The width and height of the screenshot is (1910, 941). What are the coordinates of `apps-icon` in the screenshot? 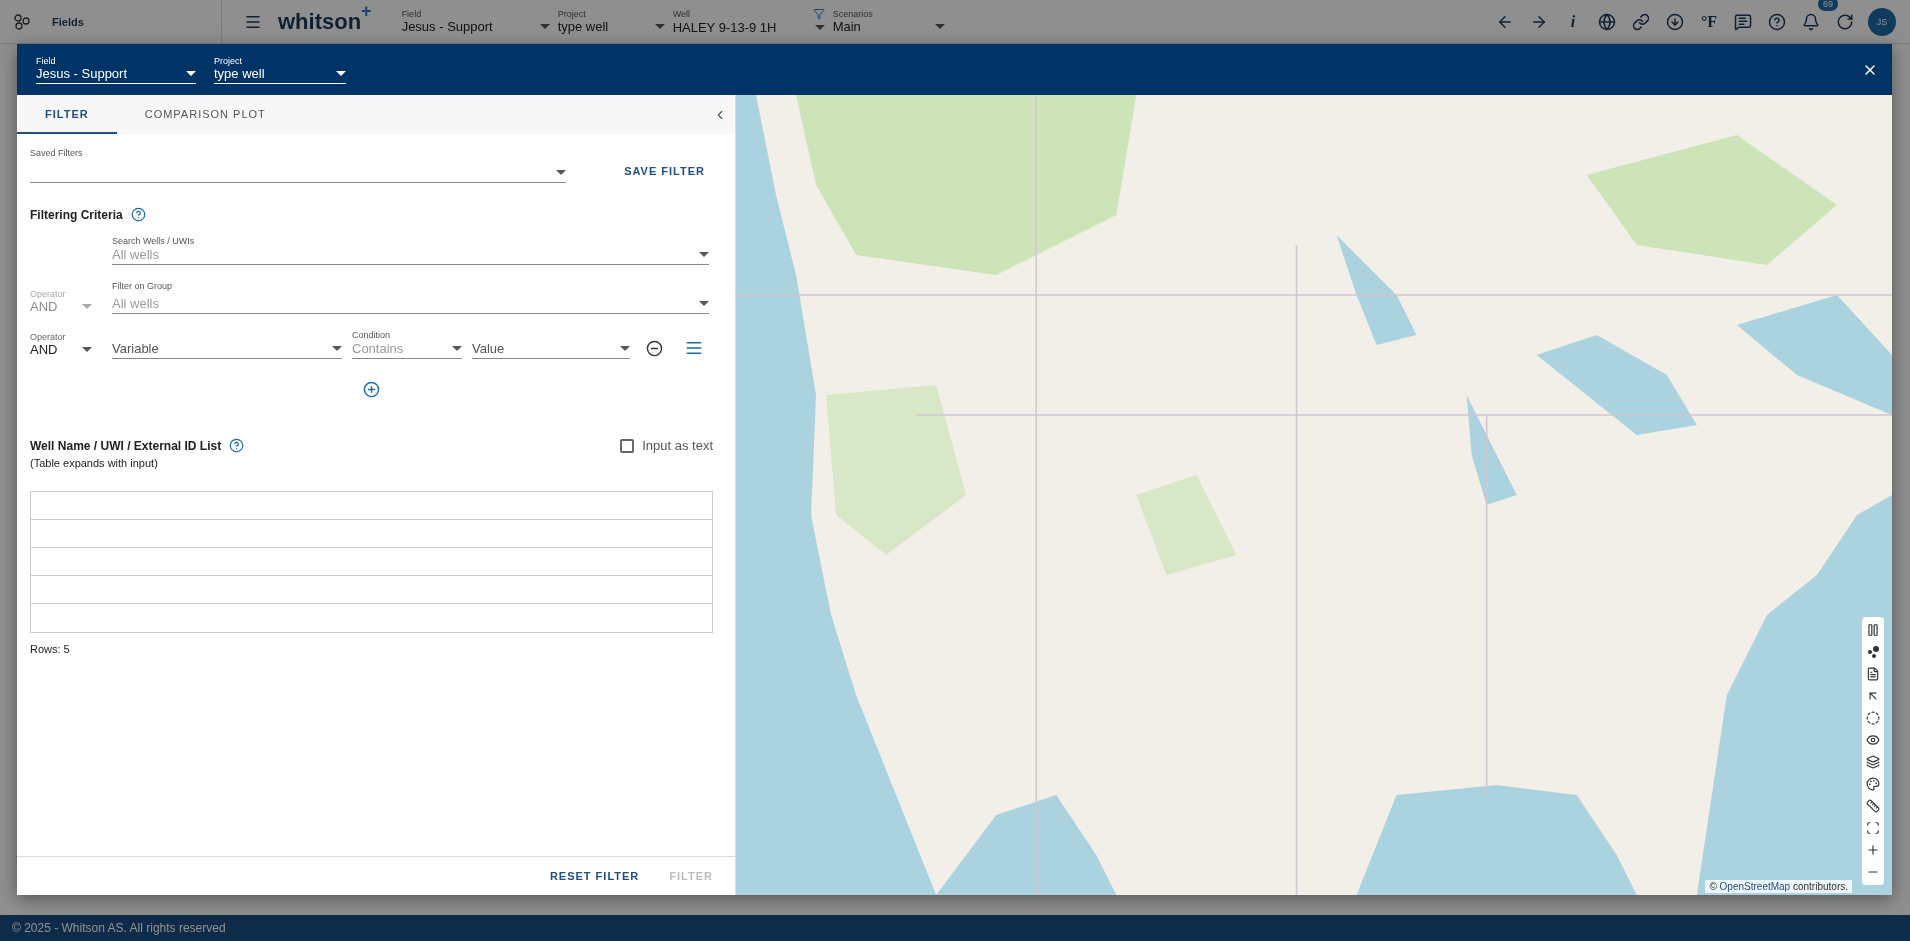 It's located at (22, 21).